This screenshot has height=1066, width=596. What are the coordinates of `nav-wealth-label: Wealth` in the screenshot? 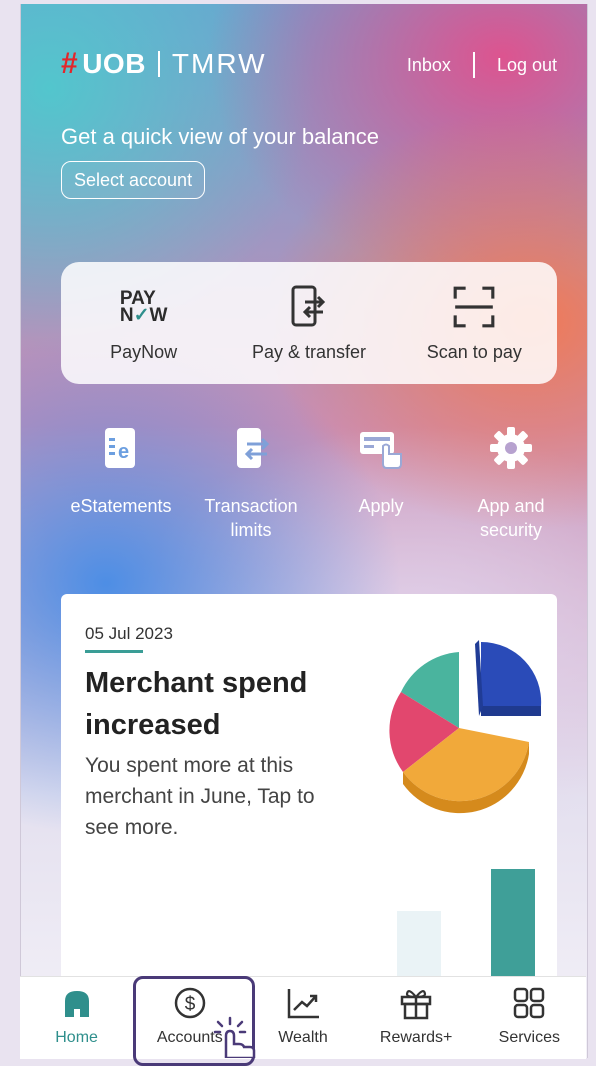 It's located at (303, 1037).